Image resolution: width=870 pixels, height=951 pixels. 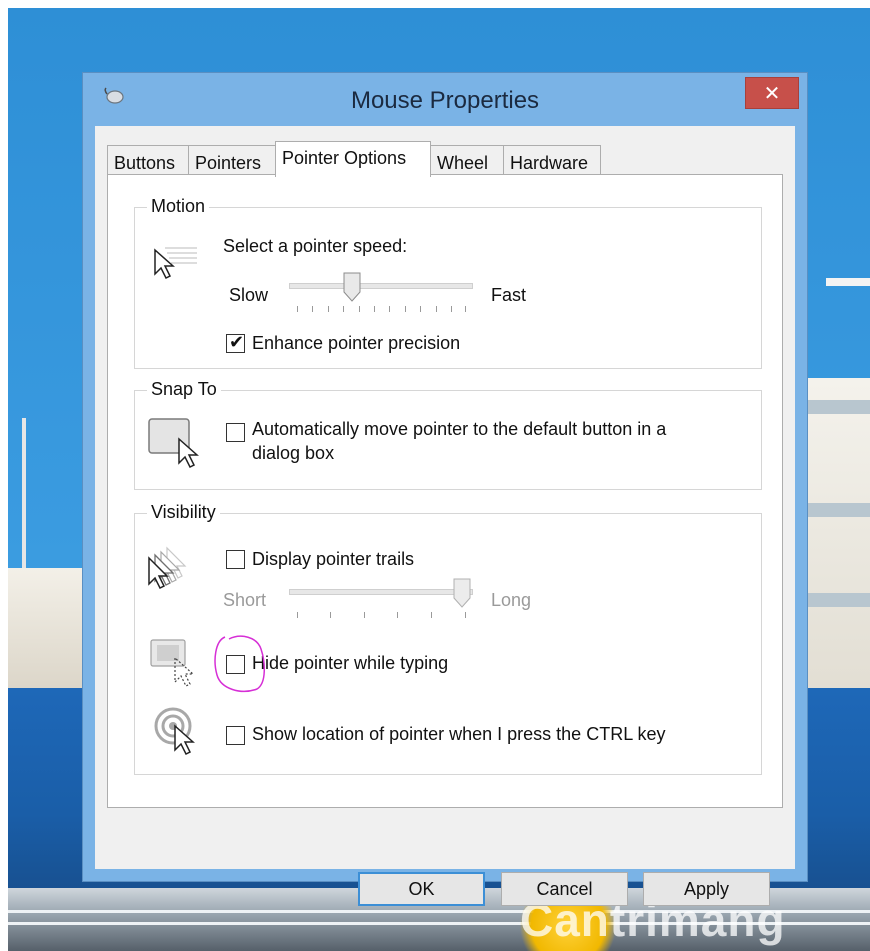 What do you see at coordinates (356, 343) in the screenshot?
I see `enhance-precision-label: Enhance pointer precision` at bounding box center [356, 343].